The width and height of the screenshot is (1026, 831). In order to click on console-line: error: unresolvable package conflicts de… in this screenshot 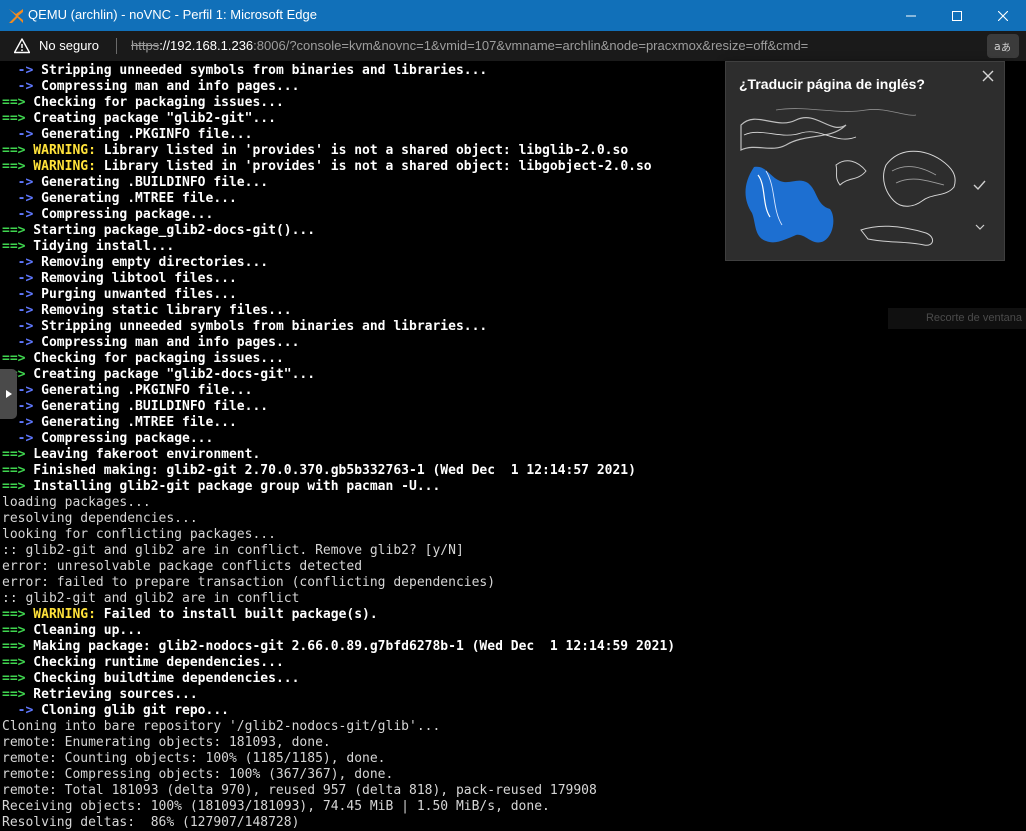, I will do `click(182, 567)`.